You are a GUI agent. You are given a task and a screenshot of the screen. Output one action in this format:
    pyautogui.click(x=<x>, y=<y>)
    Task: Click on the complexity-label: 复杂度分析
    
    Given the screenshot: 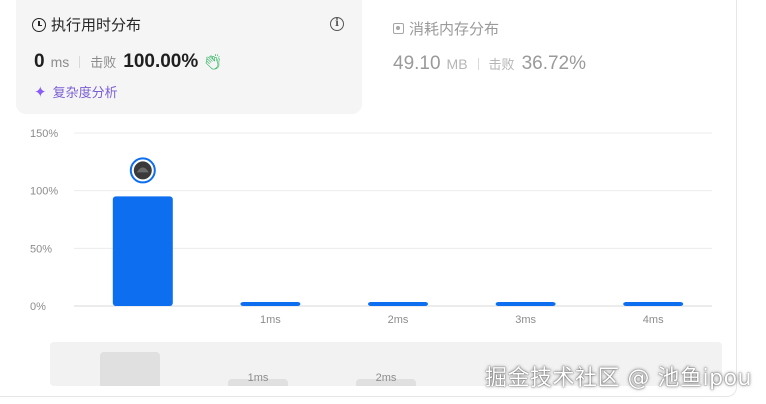 What is the action you would take?
    pyautogui.click(x=85, y=92)
    